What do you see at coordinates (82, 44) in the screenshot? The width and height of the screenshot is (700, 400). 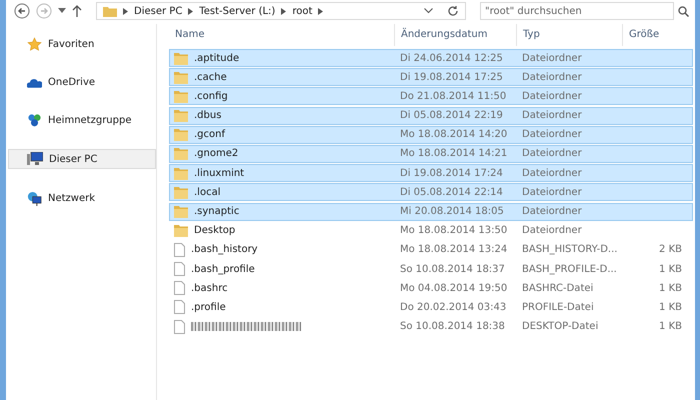 I see `sidebar-item: Favoriten` at bounding box center [82, 44].